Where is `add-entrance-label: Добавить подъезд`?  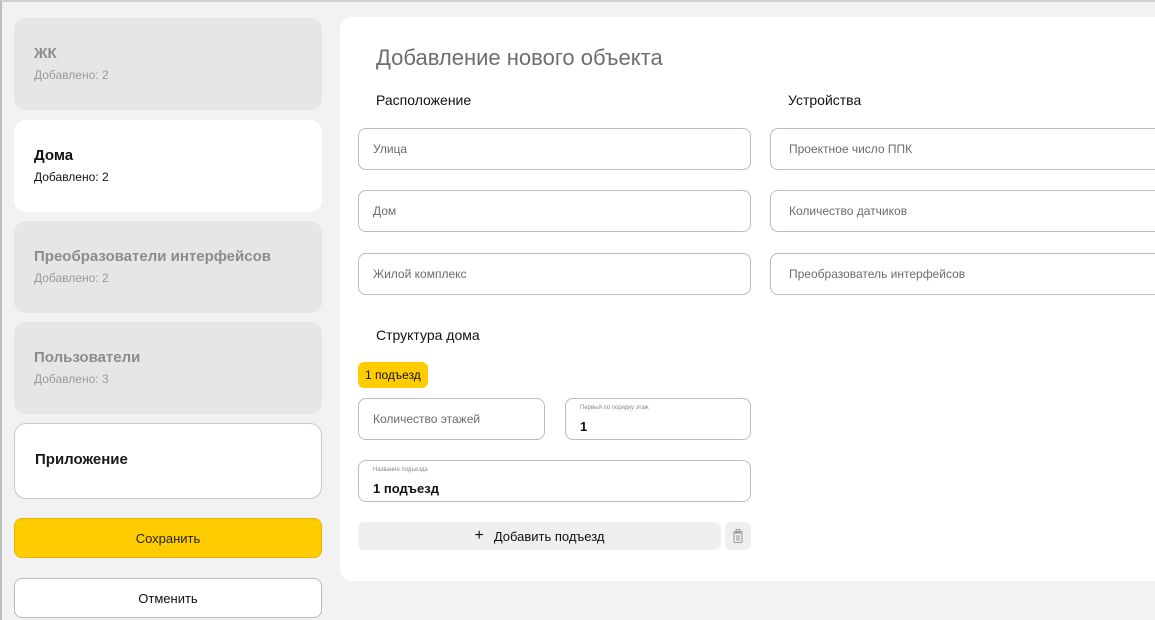 add-entrance-label: Добавить подъезд is located at coordinates (549, 536).